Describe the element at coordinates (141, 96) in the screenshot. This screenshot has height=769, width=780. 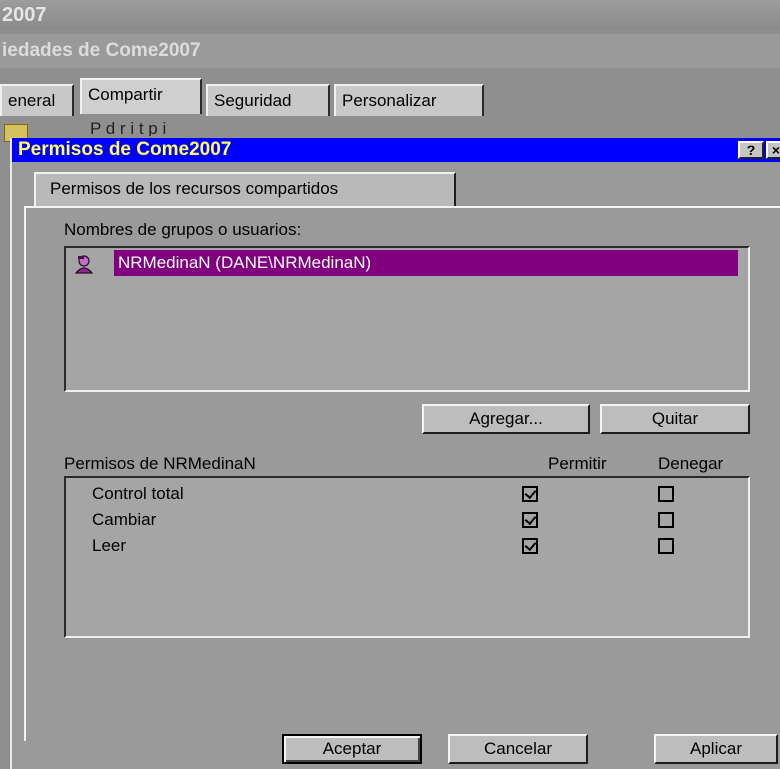
I see `bg-tab-compartir: Compartir` at that location.